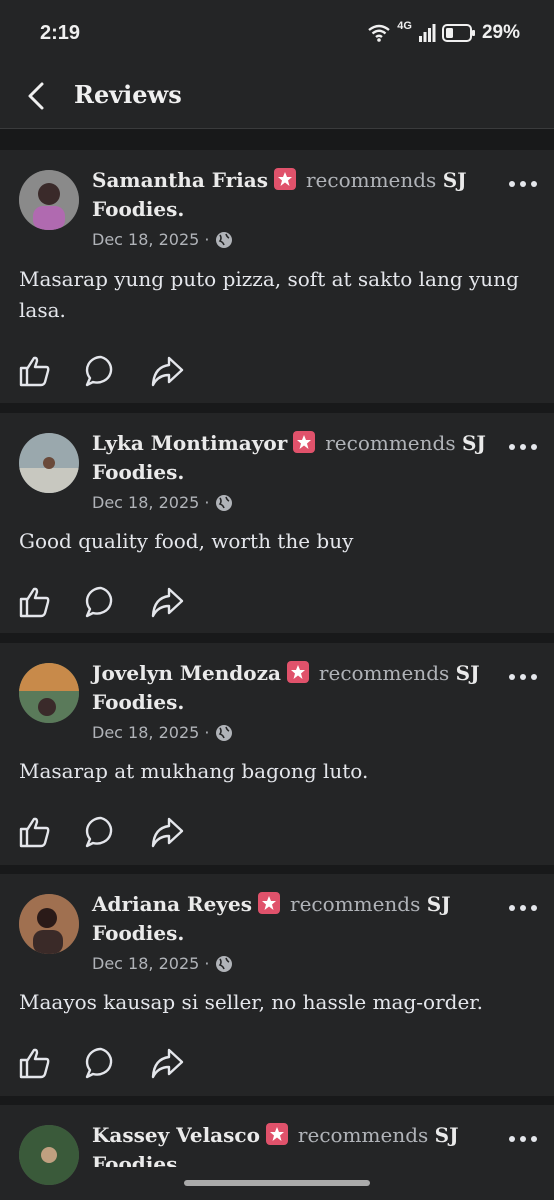 The height and width of the screenshot is (1200, 554). Describe the element at coordinates (379, 33) in the screenshot. I see `wifi-icon` at that location.